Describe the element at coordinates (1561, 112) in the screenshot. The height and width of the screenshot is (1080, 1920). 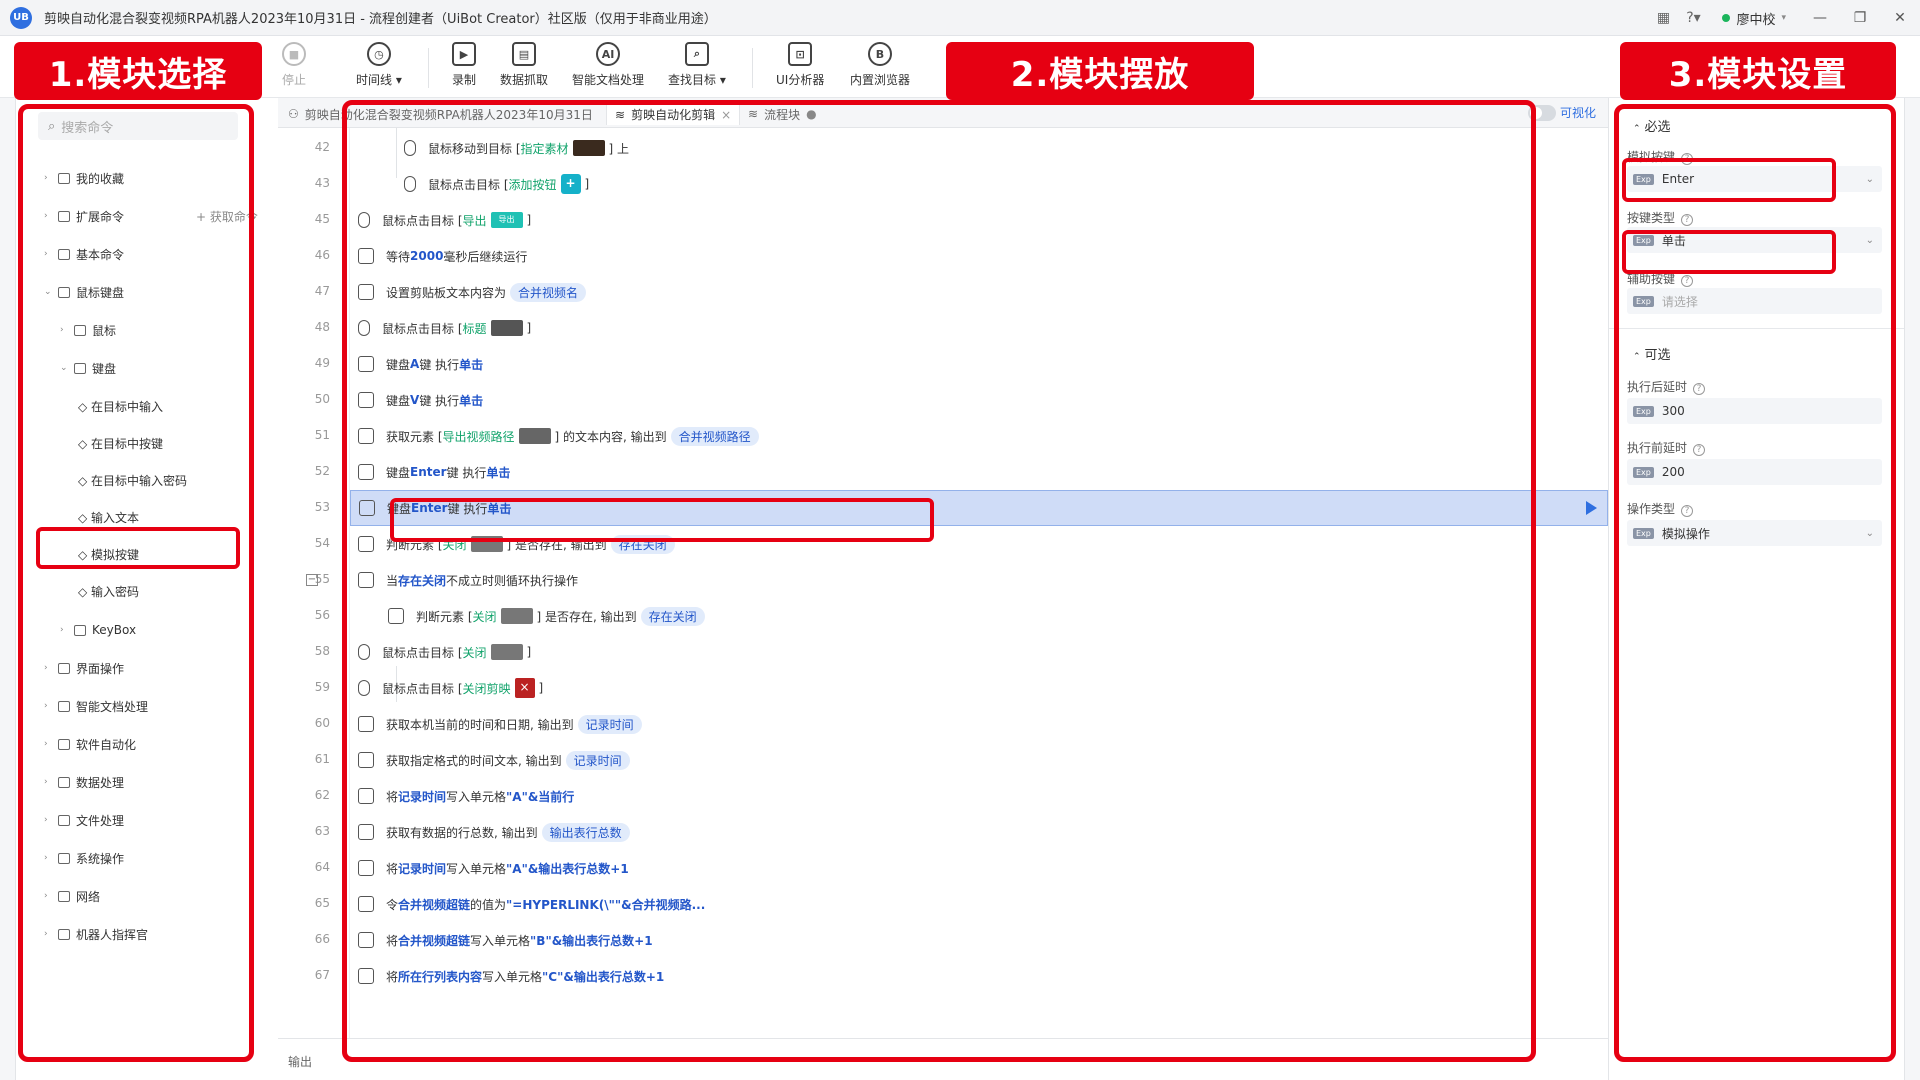
I see `visual-toggle: 可视化` at that location.